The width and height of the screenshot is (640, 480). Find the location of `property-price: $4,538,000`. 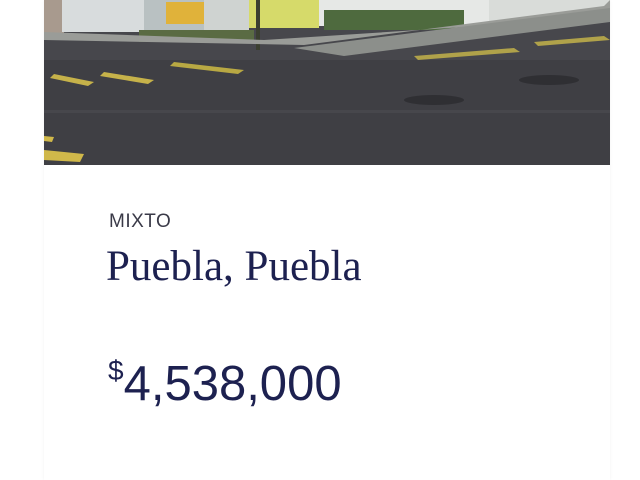

property-price: $4,538,000 is located at coordinates (225, 383).